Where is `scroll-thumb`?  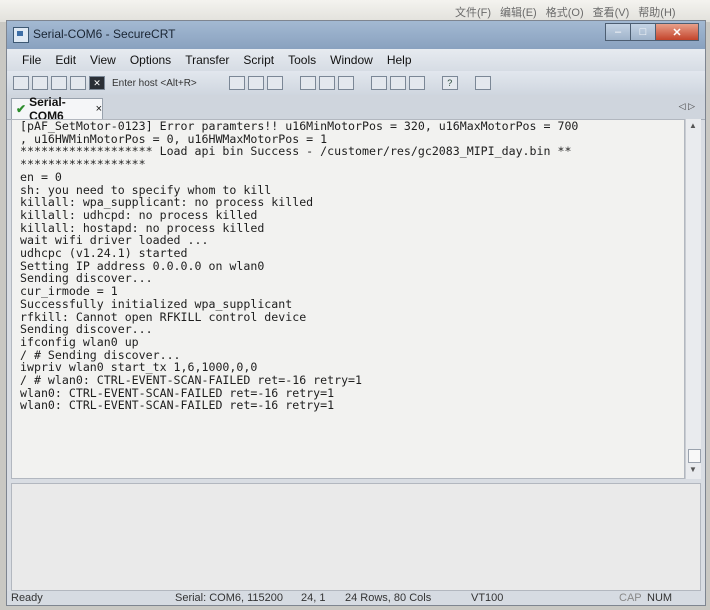 scroll-thumb is located at coordinates (694, 456).